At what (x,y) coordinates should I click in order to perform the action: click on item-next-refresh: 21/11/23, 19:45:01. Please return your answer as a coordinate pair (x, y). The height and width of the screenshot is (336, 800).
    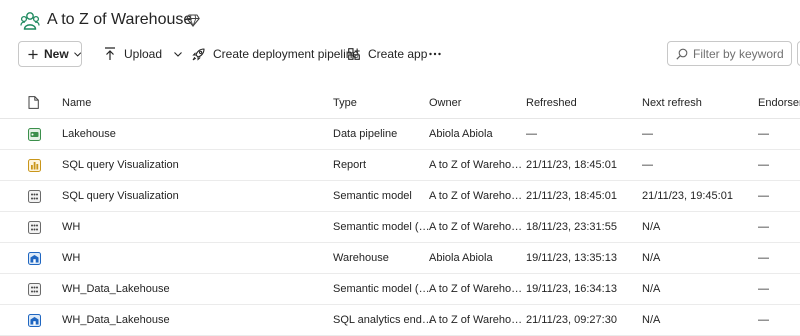
    Looking at the image, I should click on (687, 196).